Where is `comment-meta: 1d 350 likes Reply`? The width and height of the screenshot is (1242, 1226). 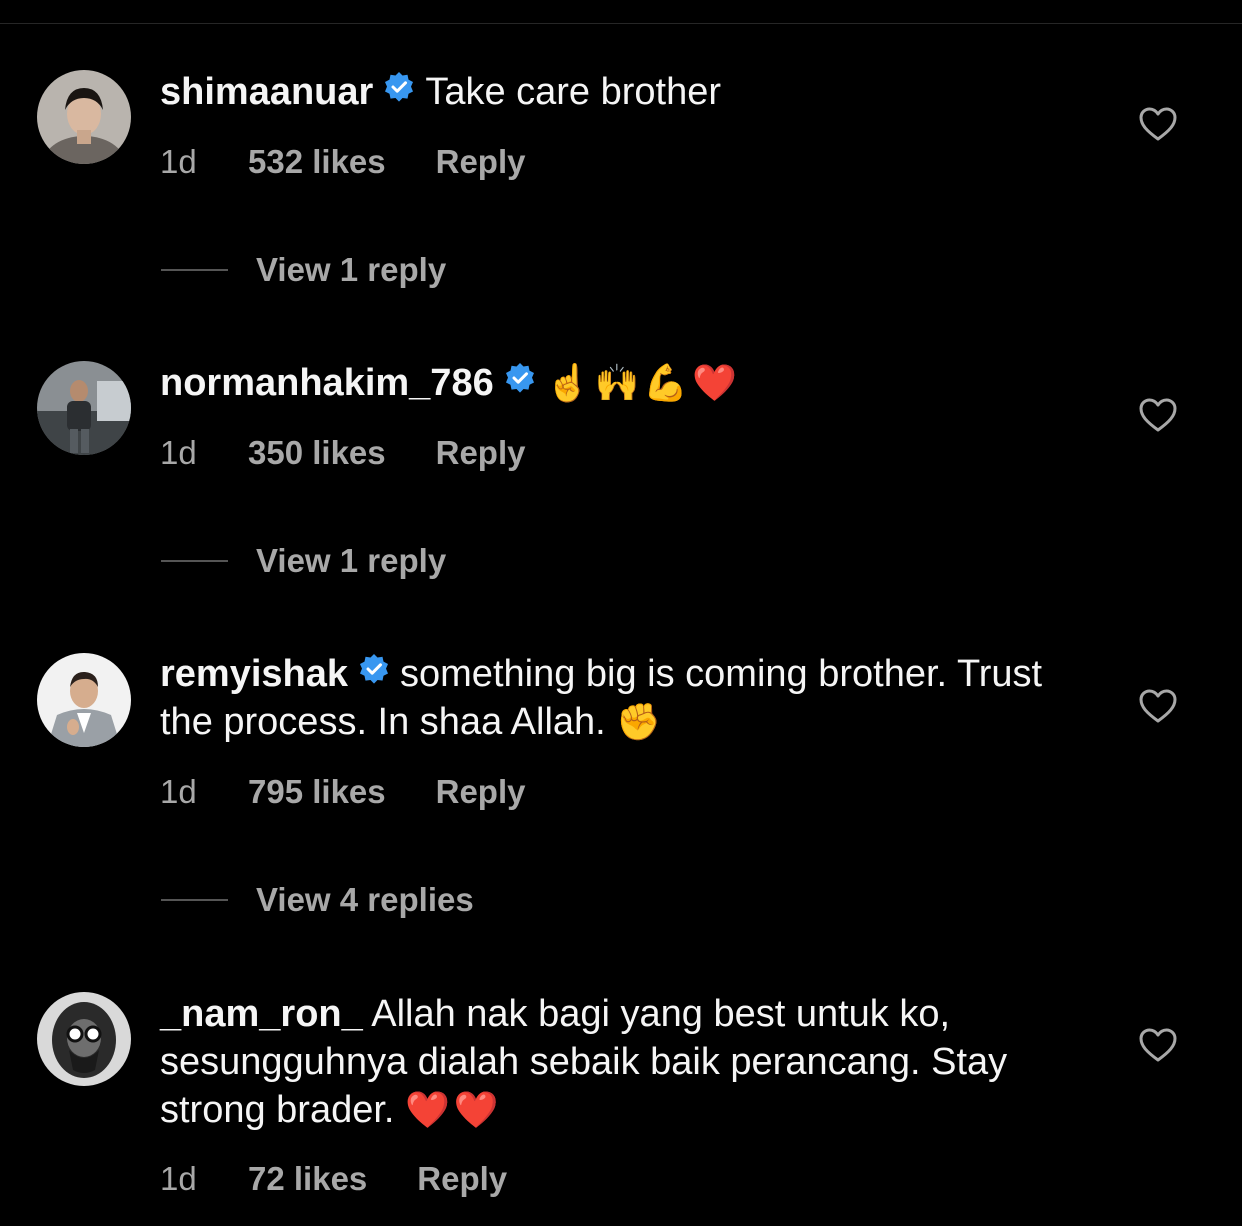
comment-meta: 1d 350 likes Reply is located at coordinates (343, 453).